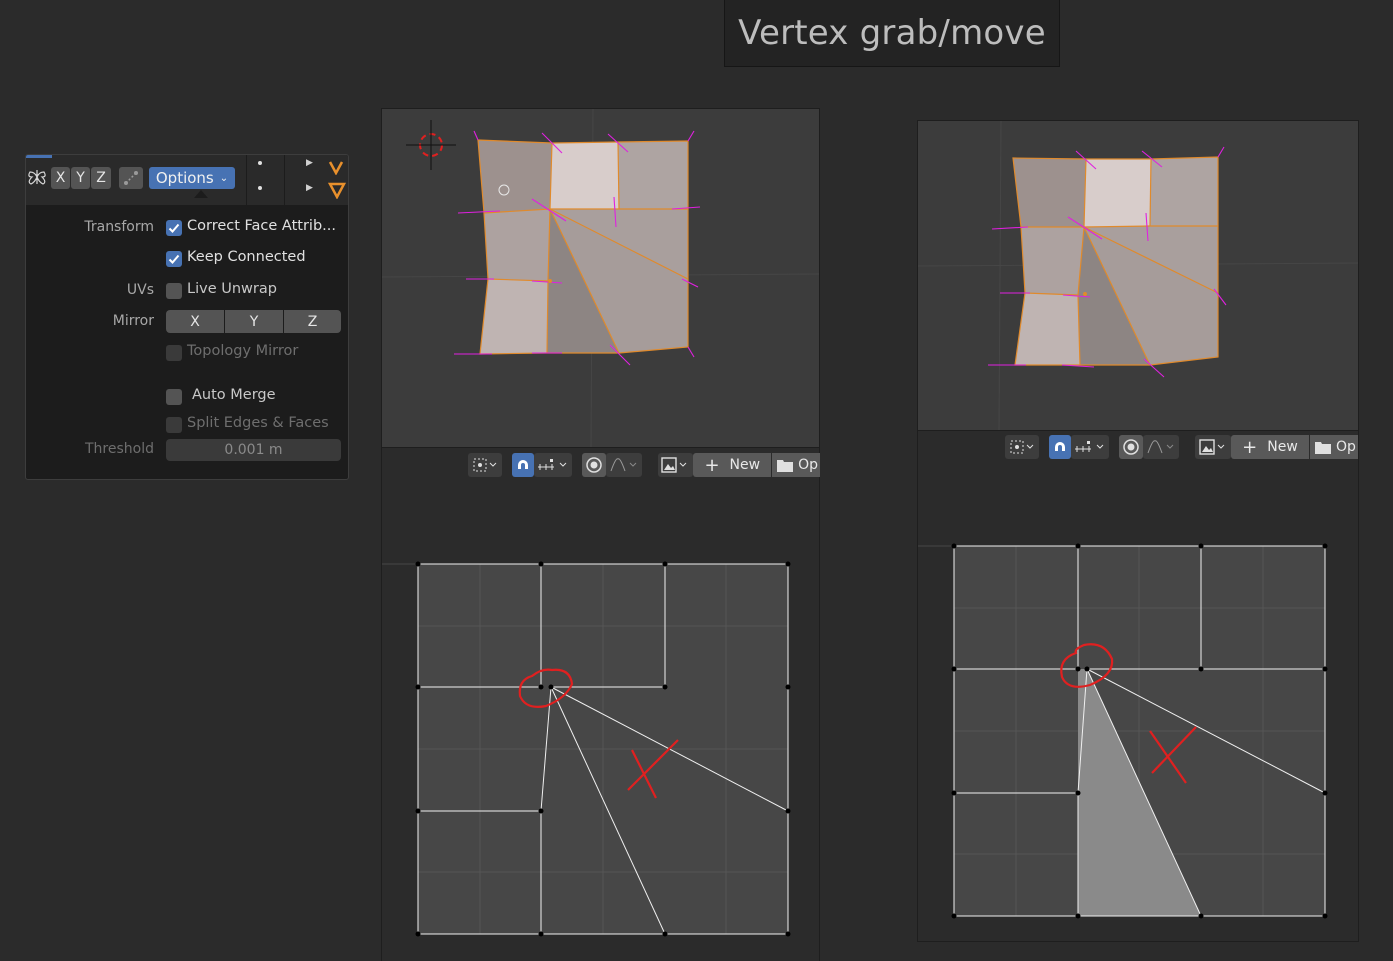 The height and width of the screenshot is (961, 1393). What do you see at coordinates (246, 257) in the screenshot?
I see `keep-connected-label: Keep Connected` at bounding box center [246, 257].